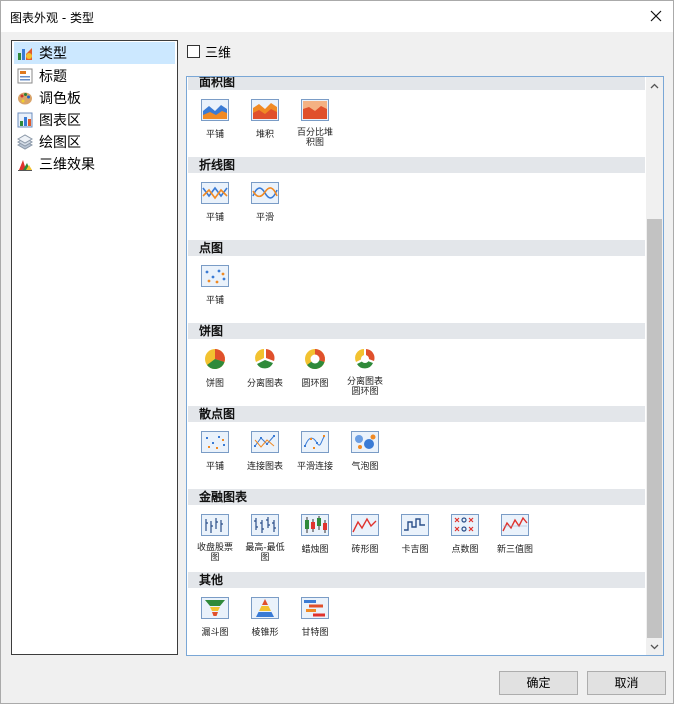 This screenshot has height=704, width=674. What do you see at coordinates (60, 143) in the screenshot?
I see `tree-item-label: 绘图区` at bounding box center [60, 143].